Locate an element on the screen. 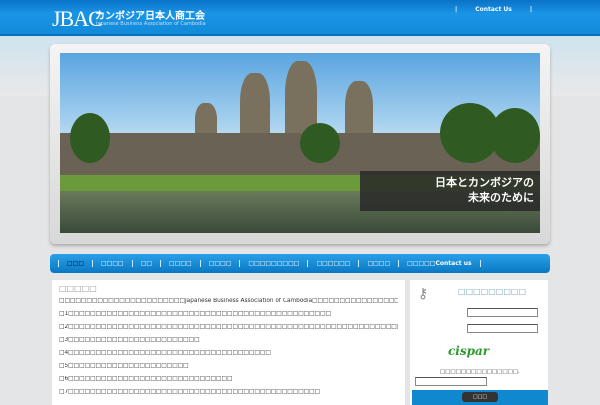 This screenshot has height=405, width=600. paragraph: □5□□□□□□□□□□□□□□□□□□□□□□ is located at coordinates (124, 366).